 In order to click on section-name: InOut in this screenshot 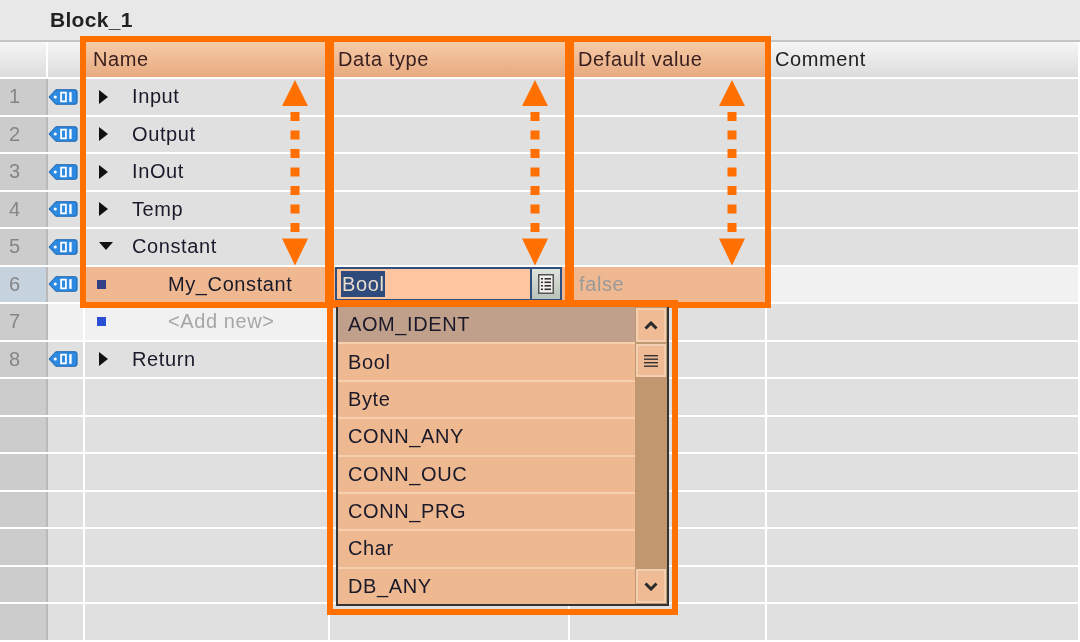, I will do `click(158, 172)`.